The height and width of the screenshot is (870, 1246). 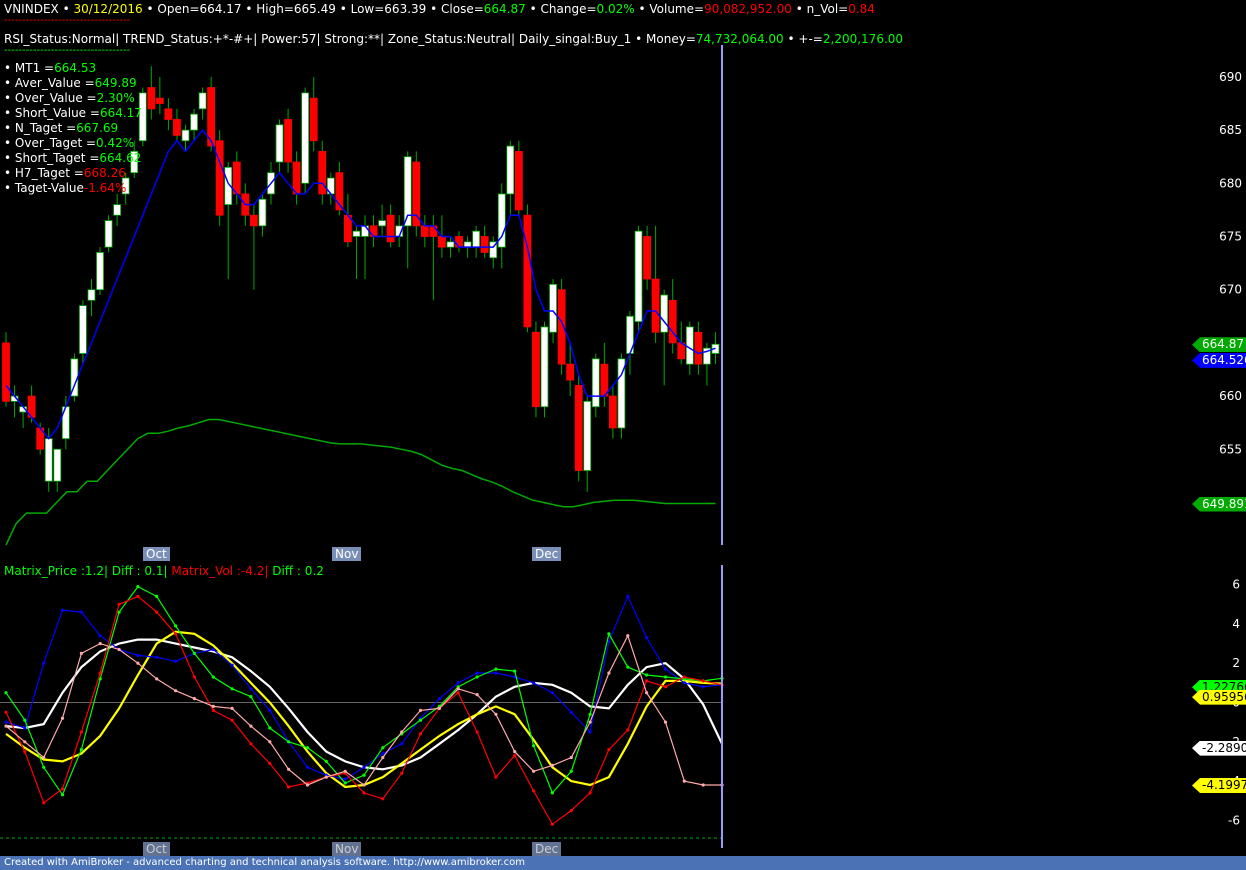 What do you see at coordinates (1219, 785) in the screenshot?
I see `value-tag: -4.19972` at bounding box center [1219, 785].